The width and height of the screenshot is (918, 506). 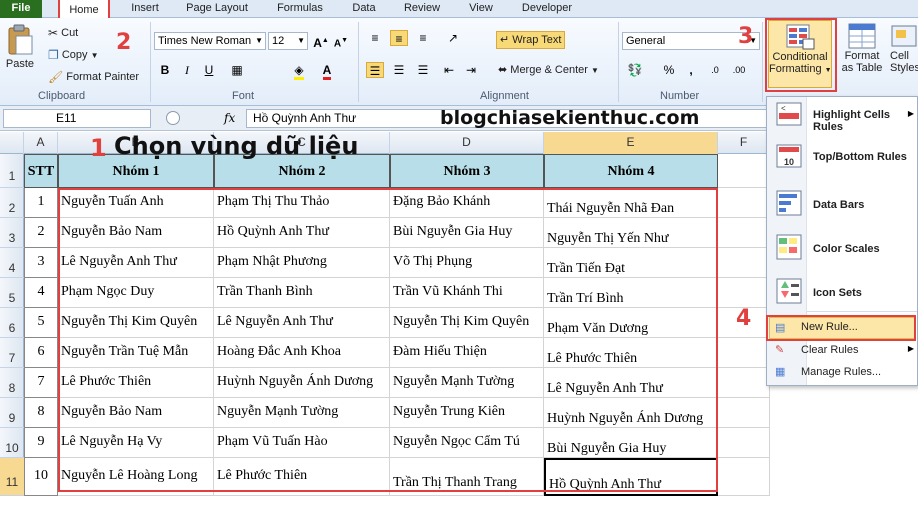 I want to click on tab-page-layout: Page Layout, so click(x=217, y=9).